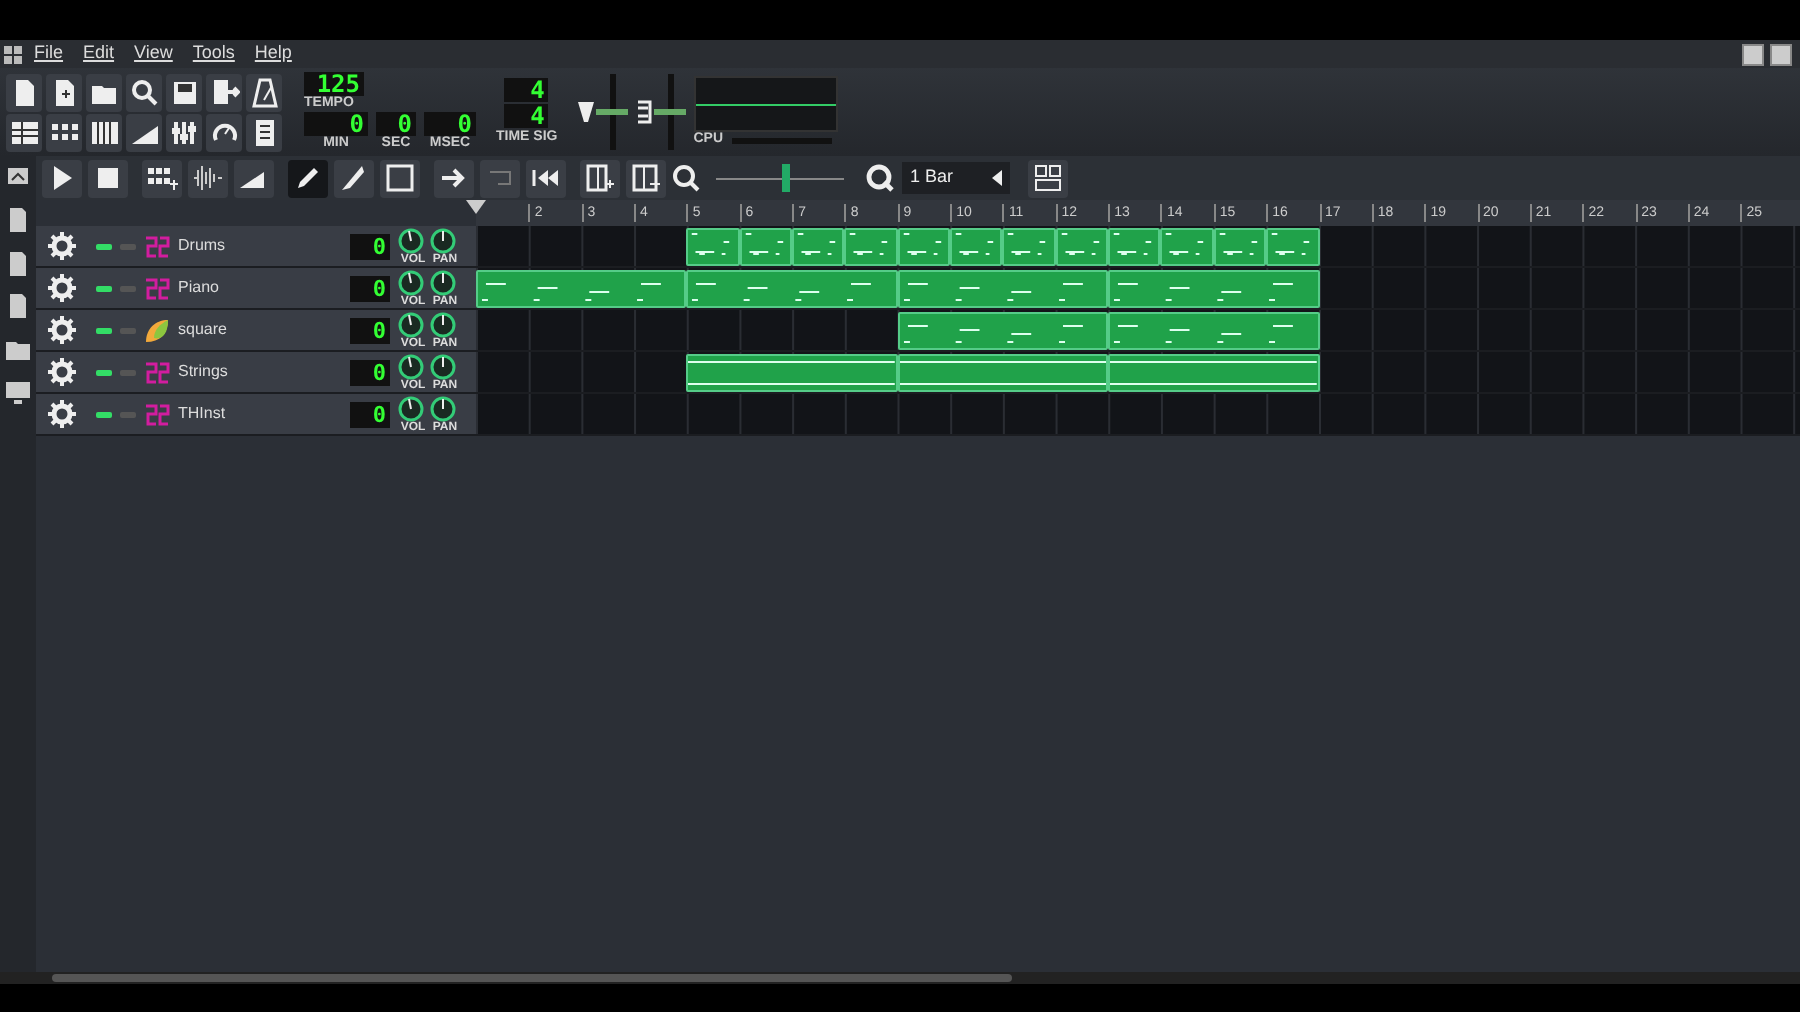 Image resolution: width=1800 pixels, height=1012 pixels. Describe the element at coordinates (260, 330) in the screenshot. I see `track-name: square` at that location.